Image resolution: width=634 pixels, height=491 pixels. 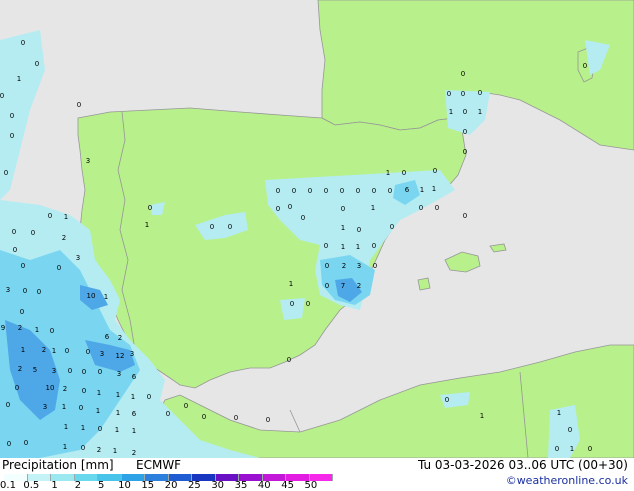 I want to click on credit-link: ©weatheronline.co.uk, so click(x=567, y=480).